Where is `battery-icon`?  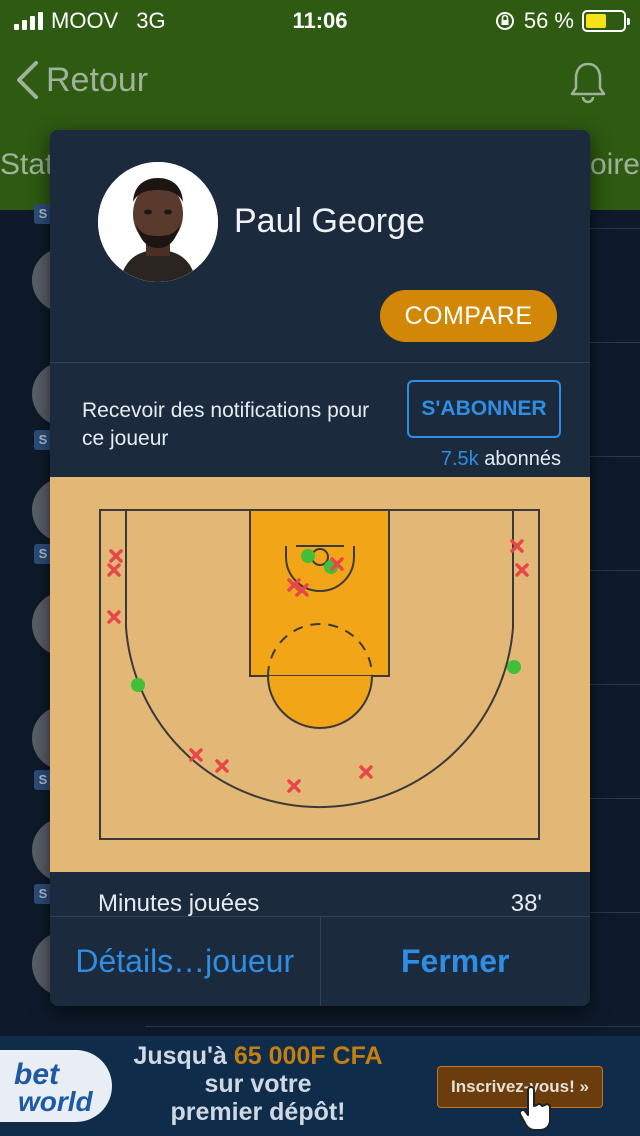 battery-icon is located at coordinates (606, 21).